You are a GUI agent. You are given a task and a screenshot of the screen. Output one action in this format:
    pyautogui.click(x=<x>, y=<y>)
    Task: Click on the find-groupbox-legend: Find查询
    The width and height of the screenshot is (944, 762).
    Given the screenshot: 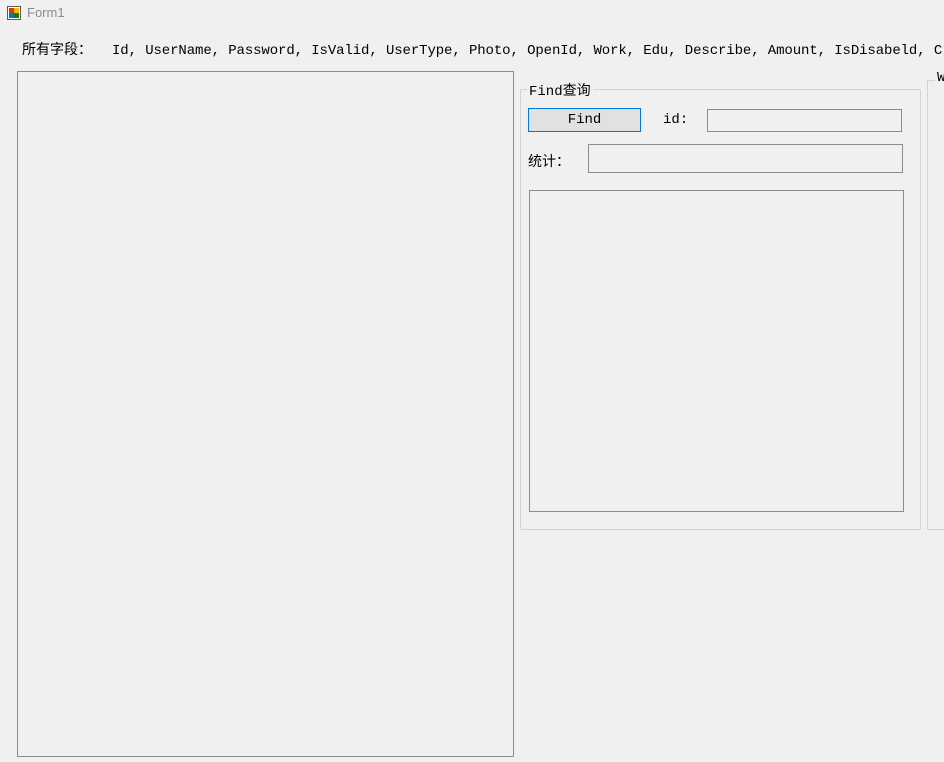 What is the action you would take?
    pyautogui.click(x=560, y=90)
    